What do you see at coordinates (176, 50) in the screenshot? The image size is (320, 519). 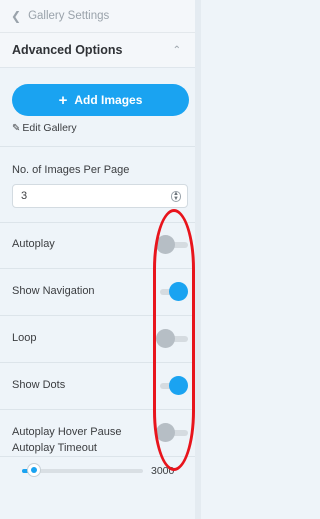 I see `chevron-up-icon: ⌃` at bounding box center [176, 50].